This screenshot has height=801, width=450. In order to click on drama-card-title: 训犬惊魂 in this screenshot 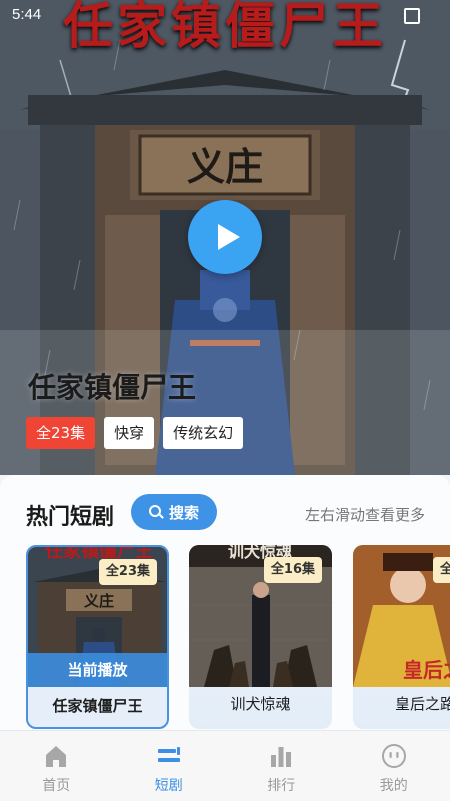, I will do `click(260, 703)`.